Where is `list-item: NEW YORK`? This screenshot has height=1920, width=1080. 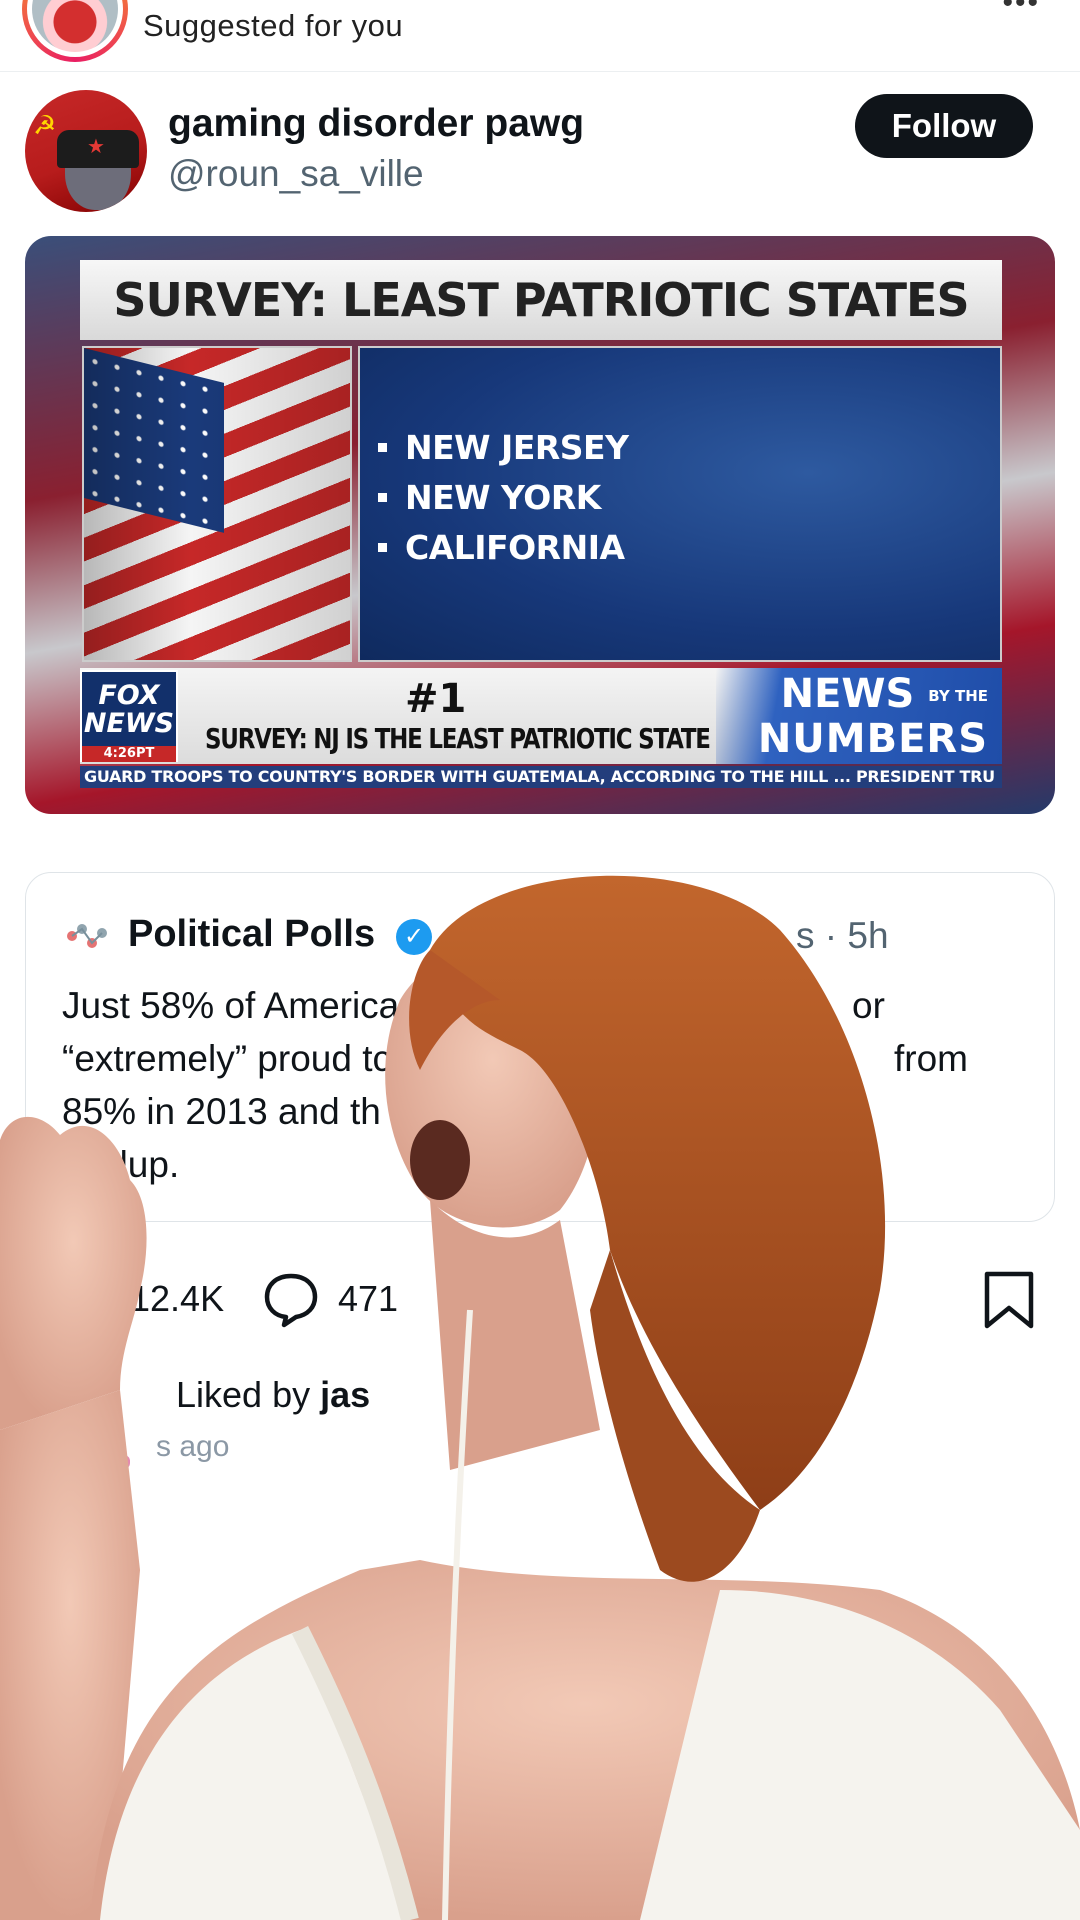
list-item: NEW YORK is located at coordinates (689, 497).